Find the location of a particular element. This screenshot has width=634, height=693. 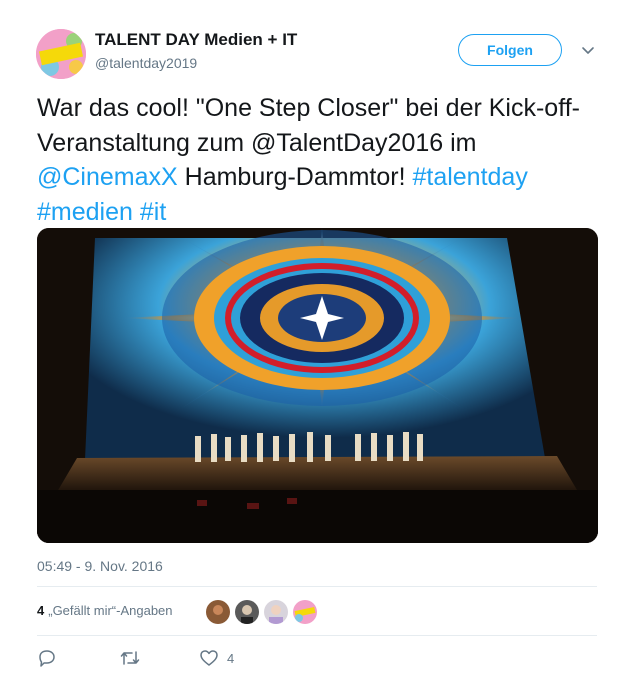

chevron-down-icon is located at coordinates (588, 50).